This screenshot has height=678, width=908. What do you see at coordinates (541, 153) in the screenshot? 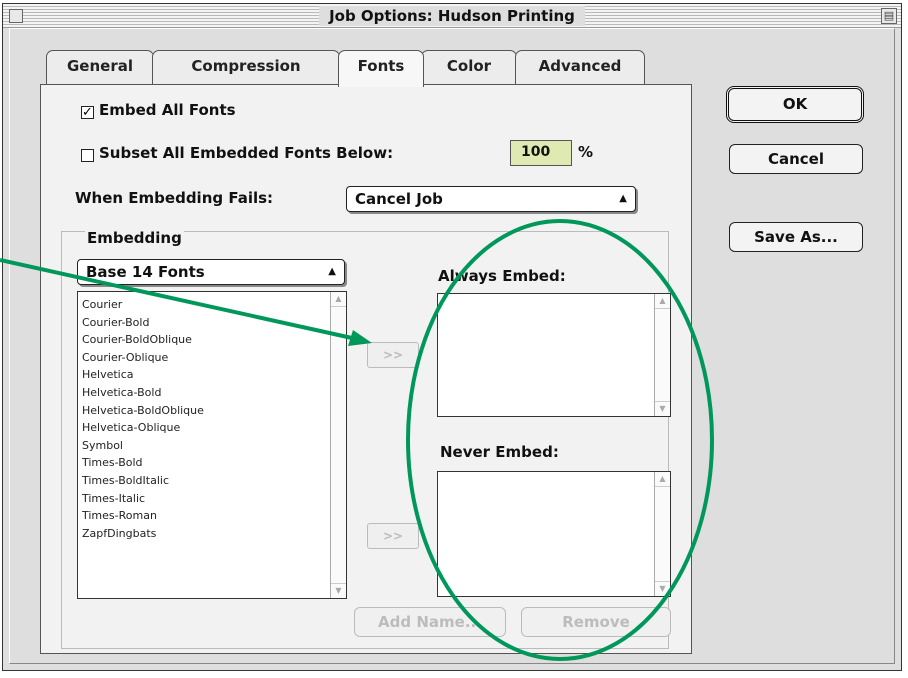
I see `subset-threshold-input: 100` at bounding box center [541, 153].